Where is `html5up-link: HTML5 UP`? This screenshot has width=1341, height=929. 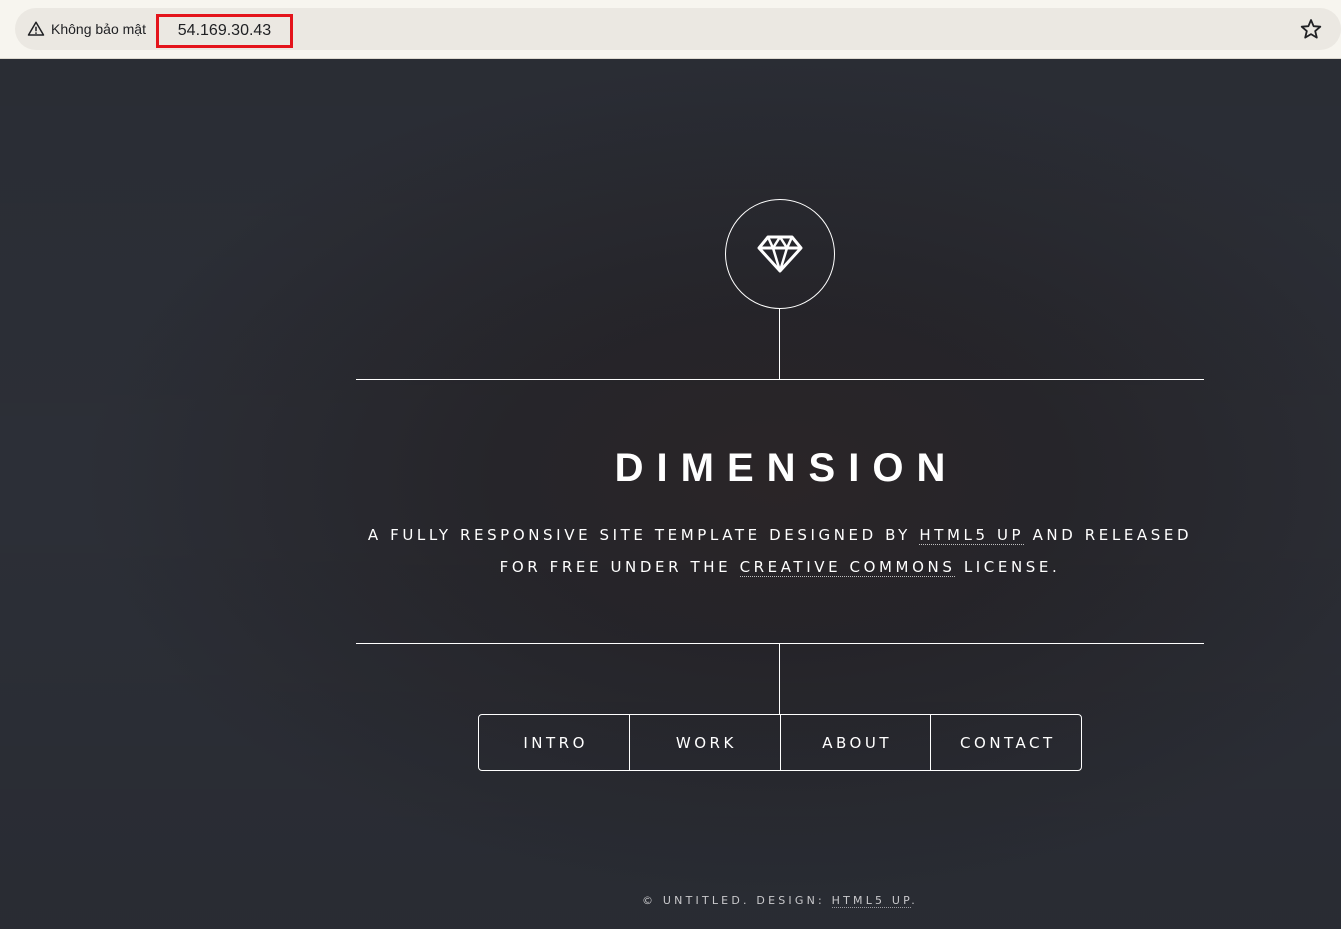
html5up-link: HTML5 UP is located at coordinates (972, 535).